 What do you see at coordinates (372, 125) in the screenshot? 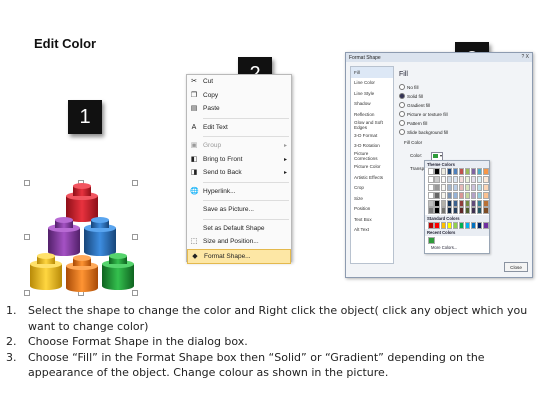
I see `nav-item-glow: Glow and Soft Edges` at bounding box center [372, 125].